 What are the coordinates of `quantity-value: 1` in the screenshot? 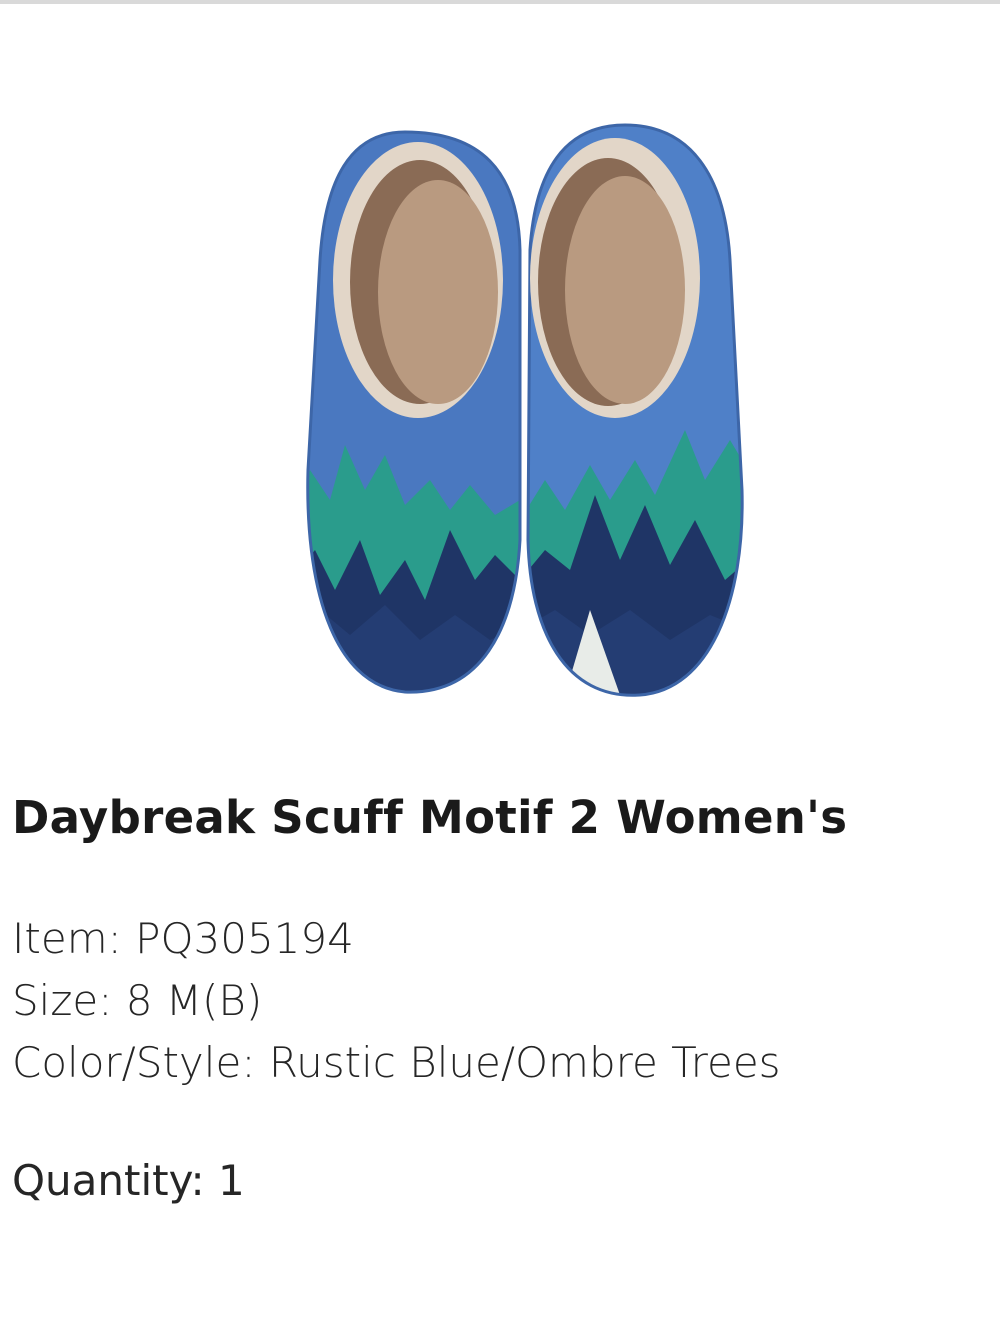 It's located at (231, 1180).